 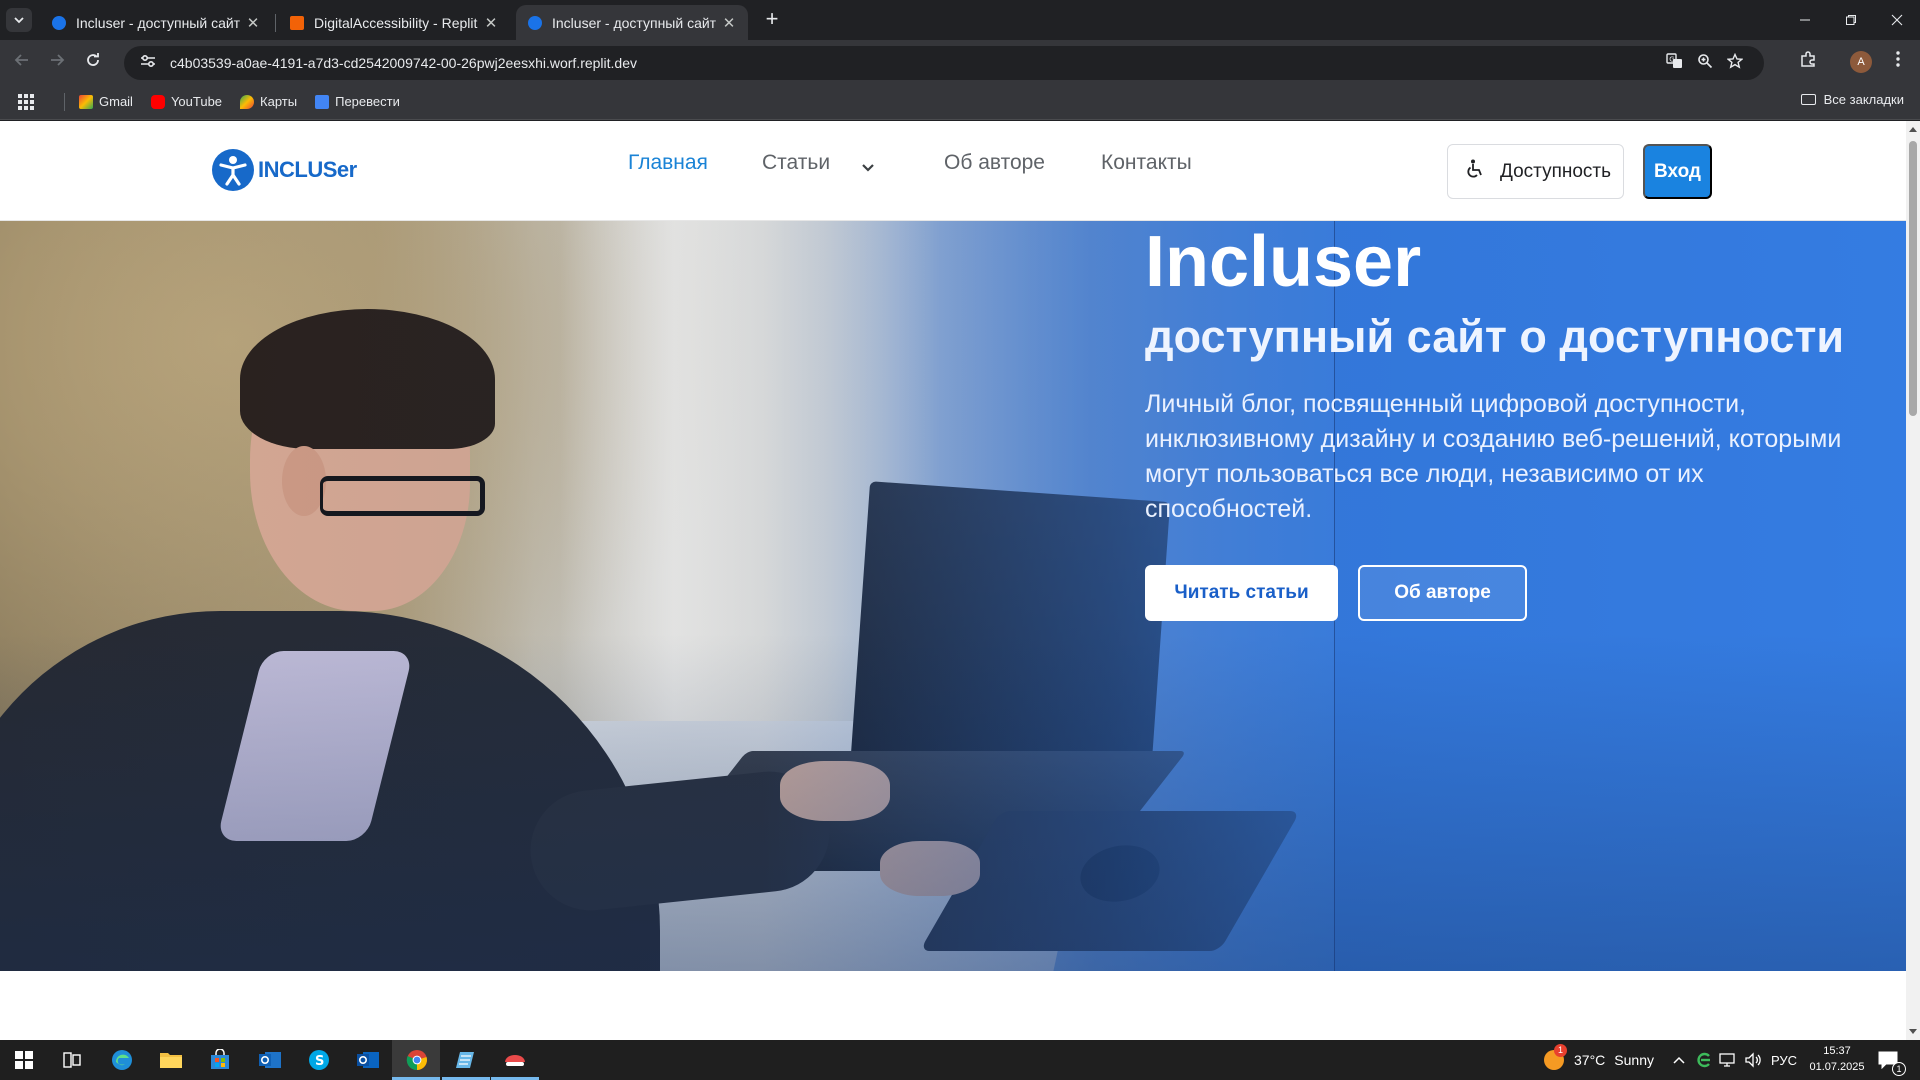 I want to click on network-icon, so click(x=1727, y=1060).